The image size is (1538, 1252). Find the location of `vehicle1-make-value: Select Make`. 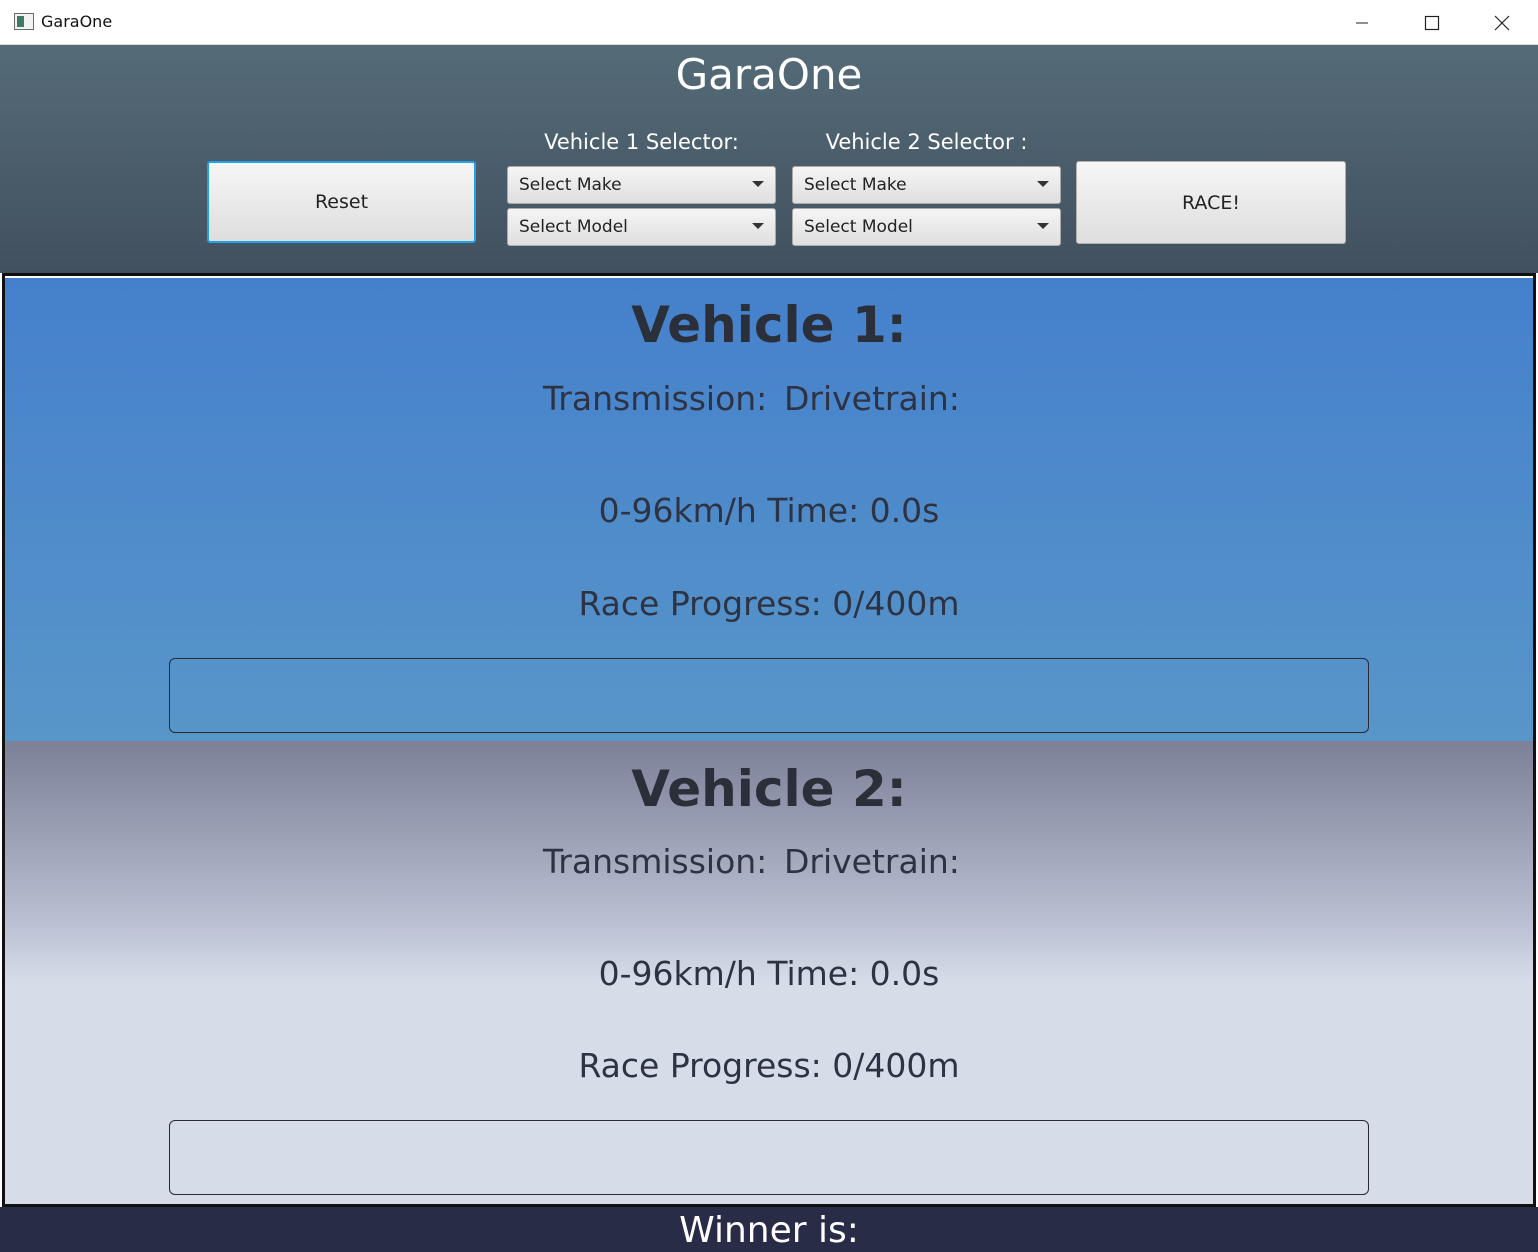

vehicle1-make-value: Select Make is located at coordinates (570, 185).